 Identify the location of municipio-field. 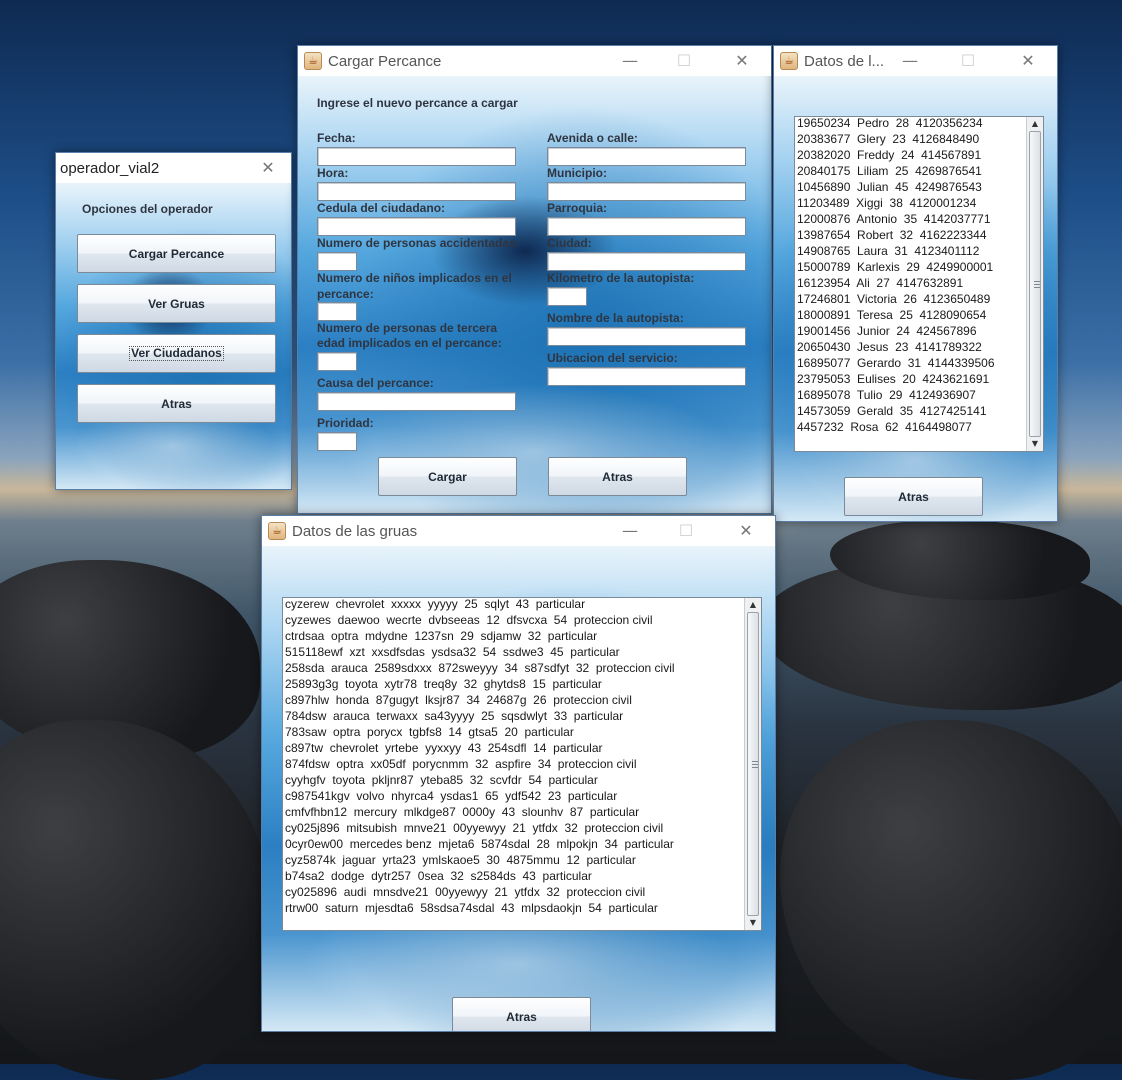
(646, 191).